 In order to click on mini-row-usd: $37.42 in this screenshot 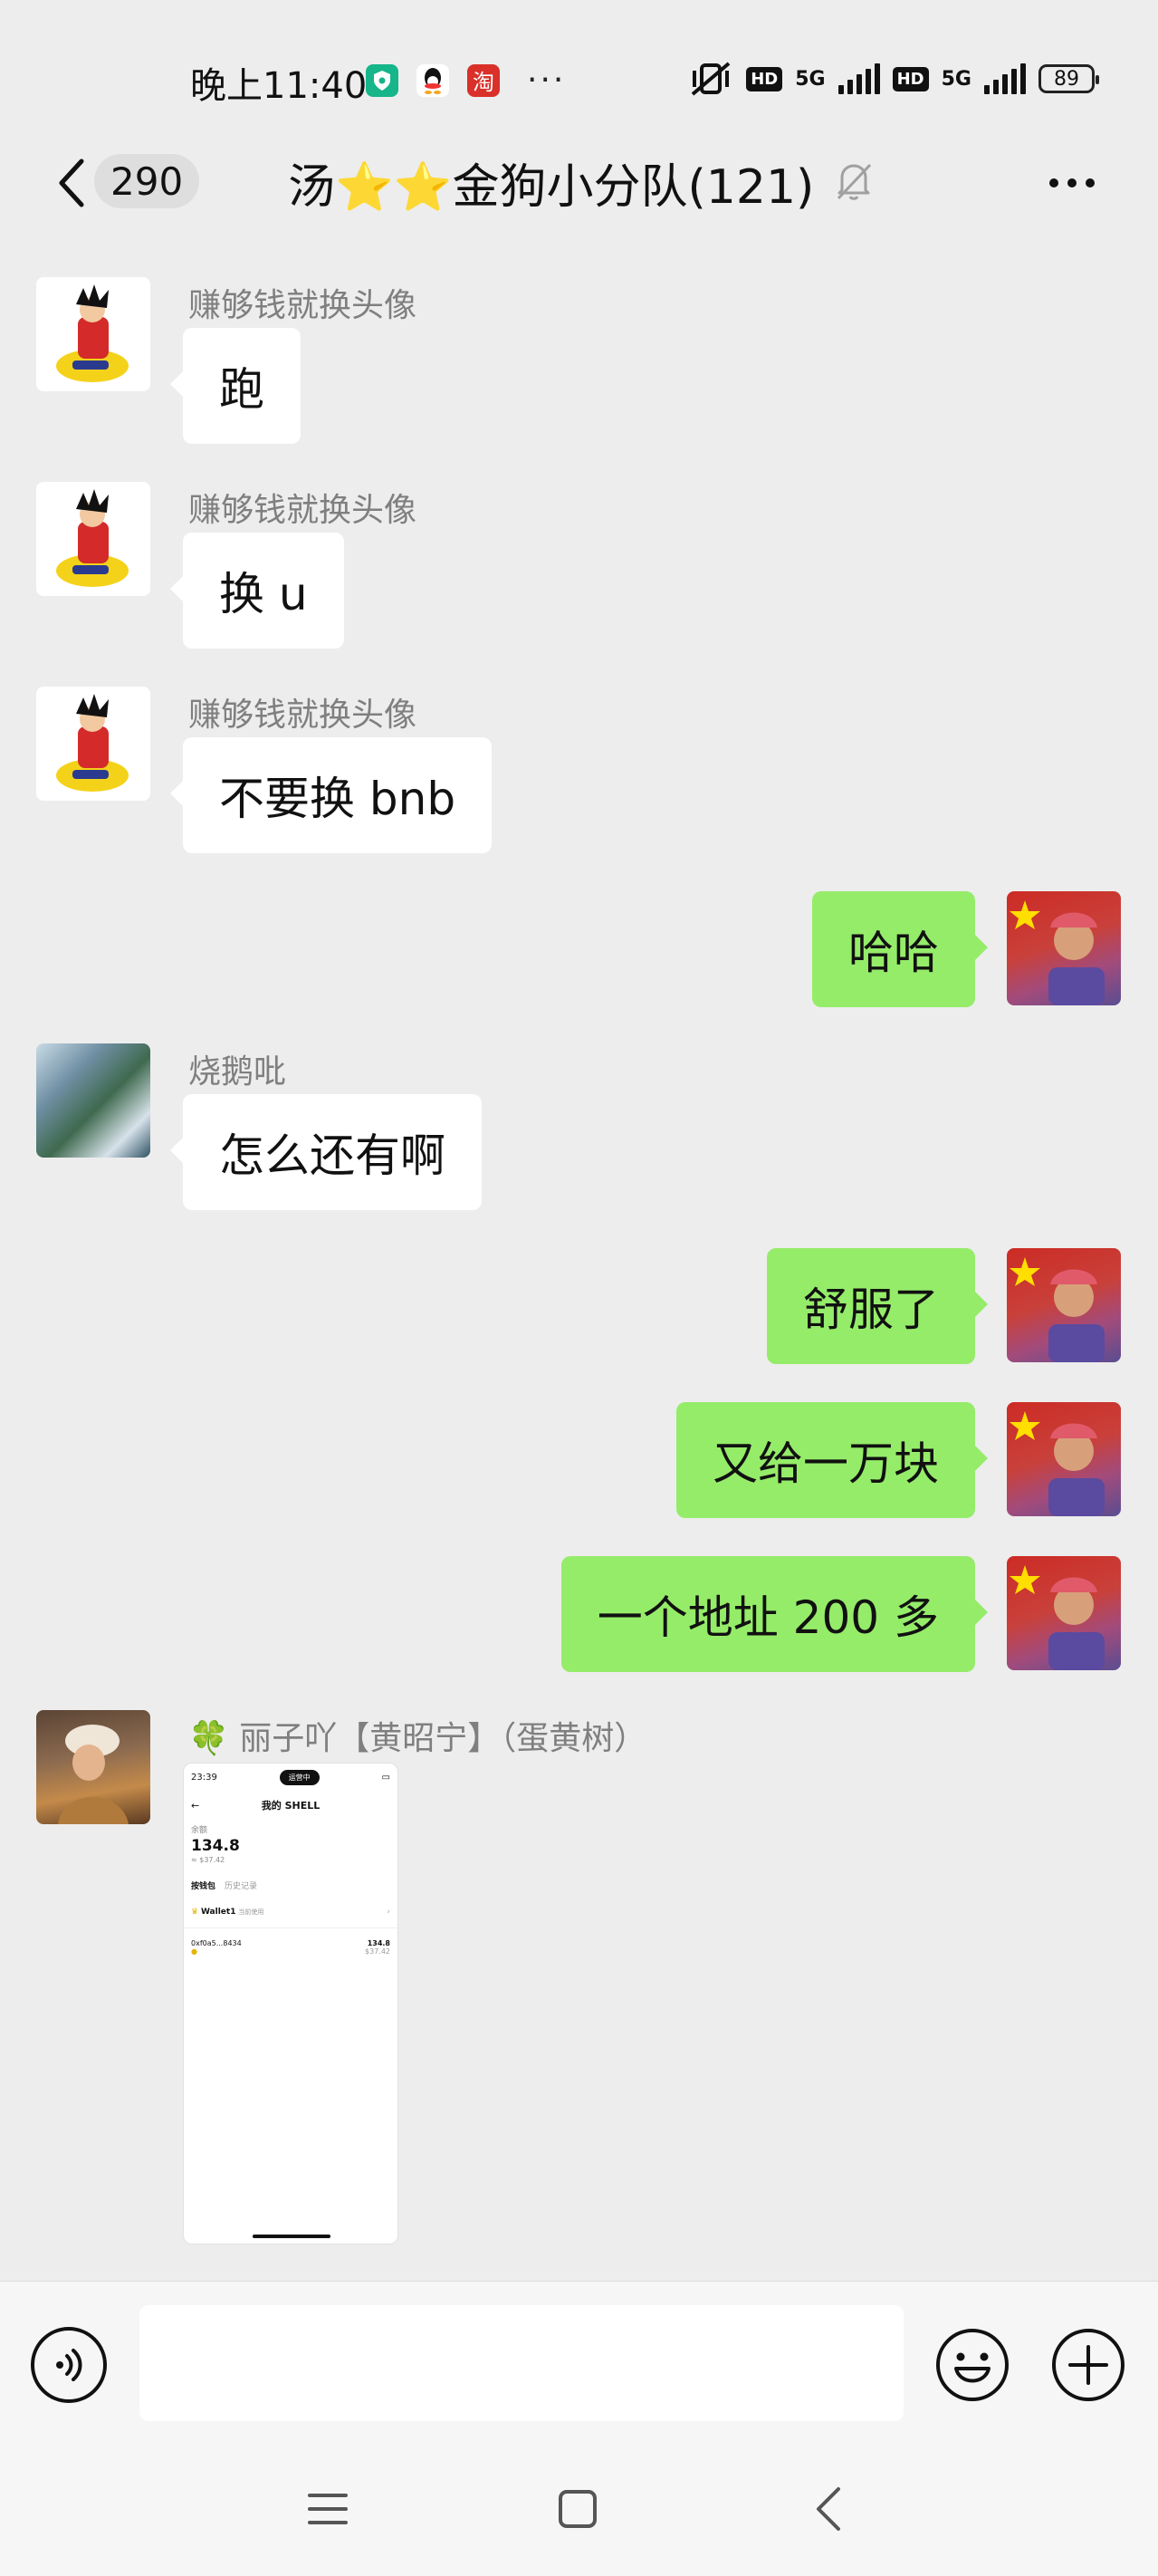, I will do `click(378, 1951)`.